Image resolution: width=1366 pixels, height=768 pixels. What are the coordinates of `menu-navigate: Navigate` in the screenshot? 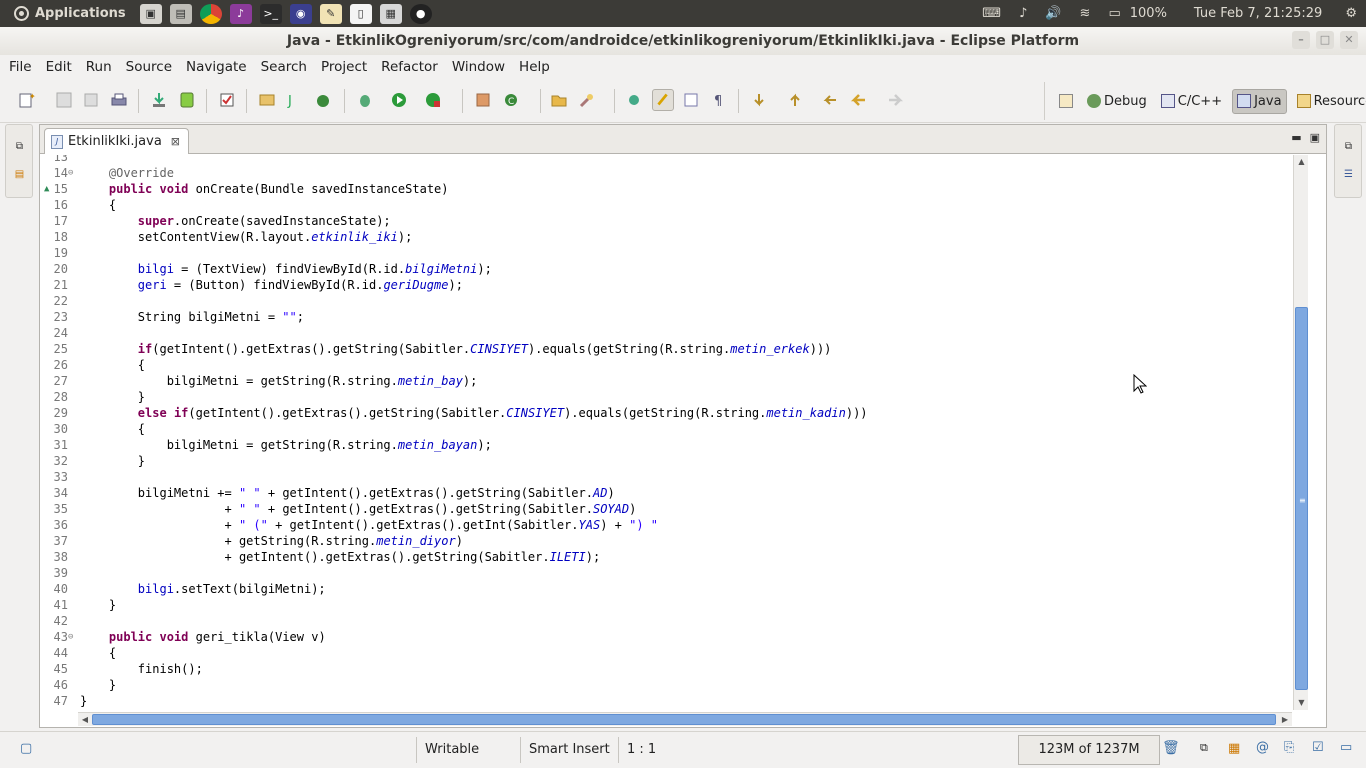 It's located at (216, 67).